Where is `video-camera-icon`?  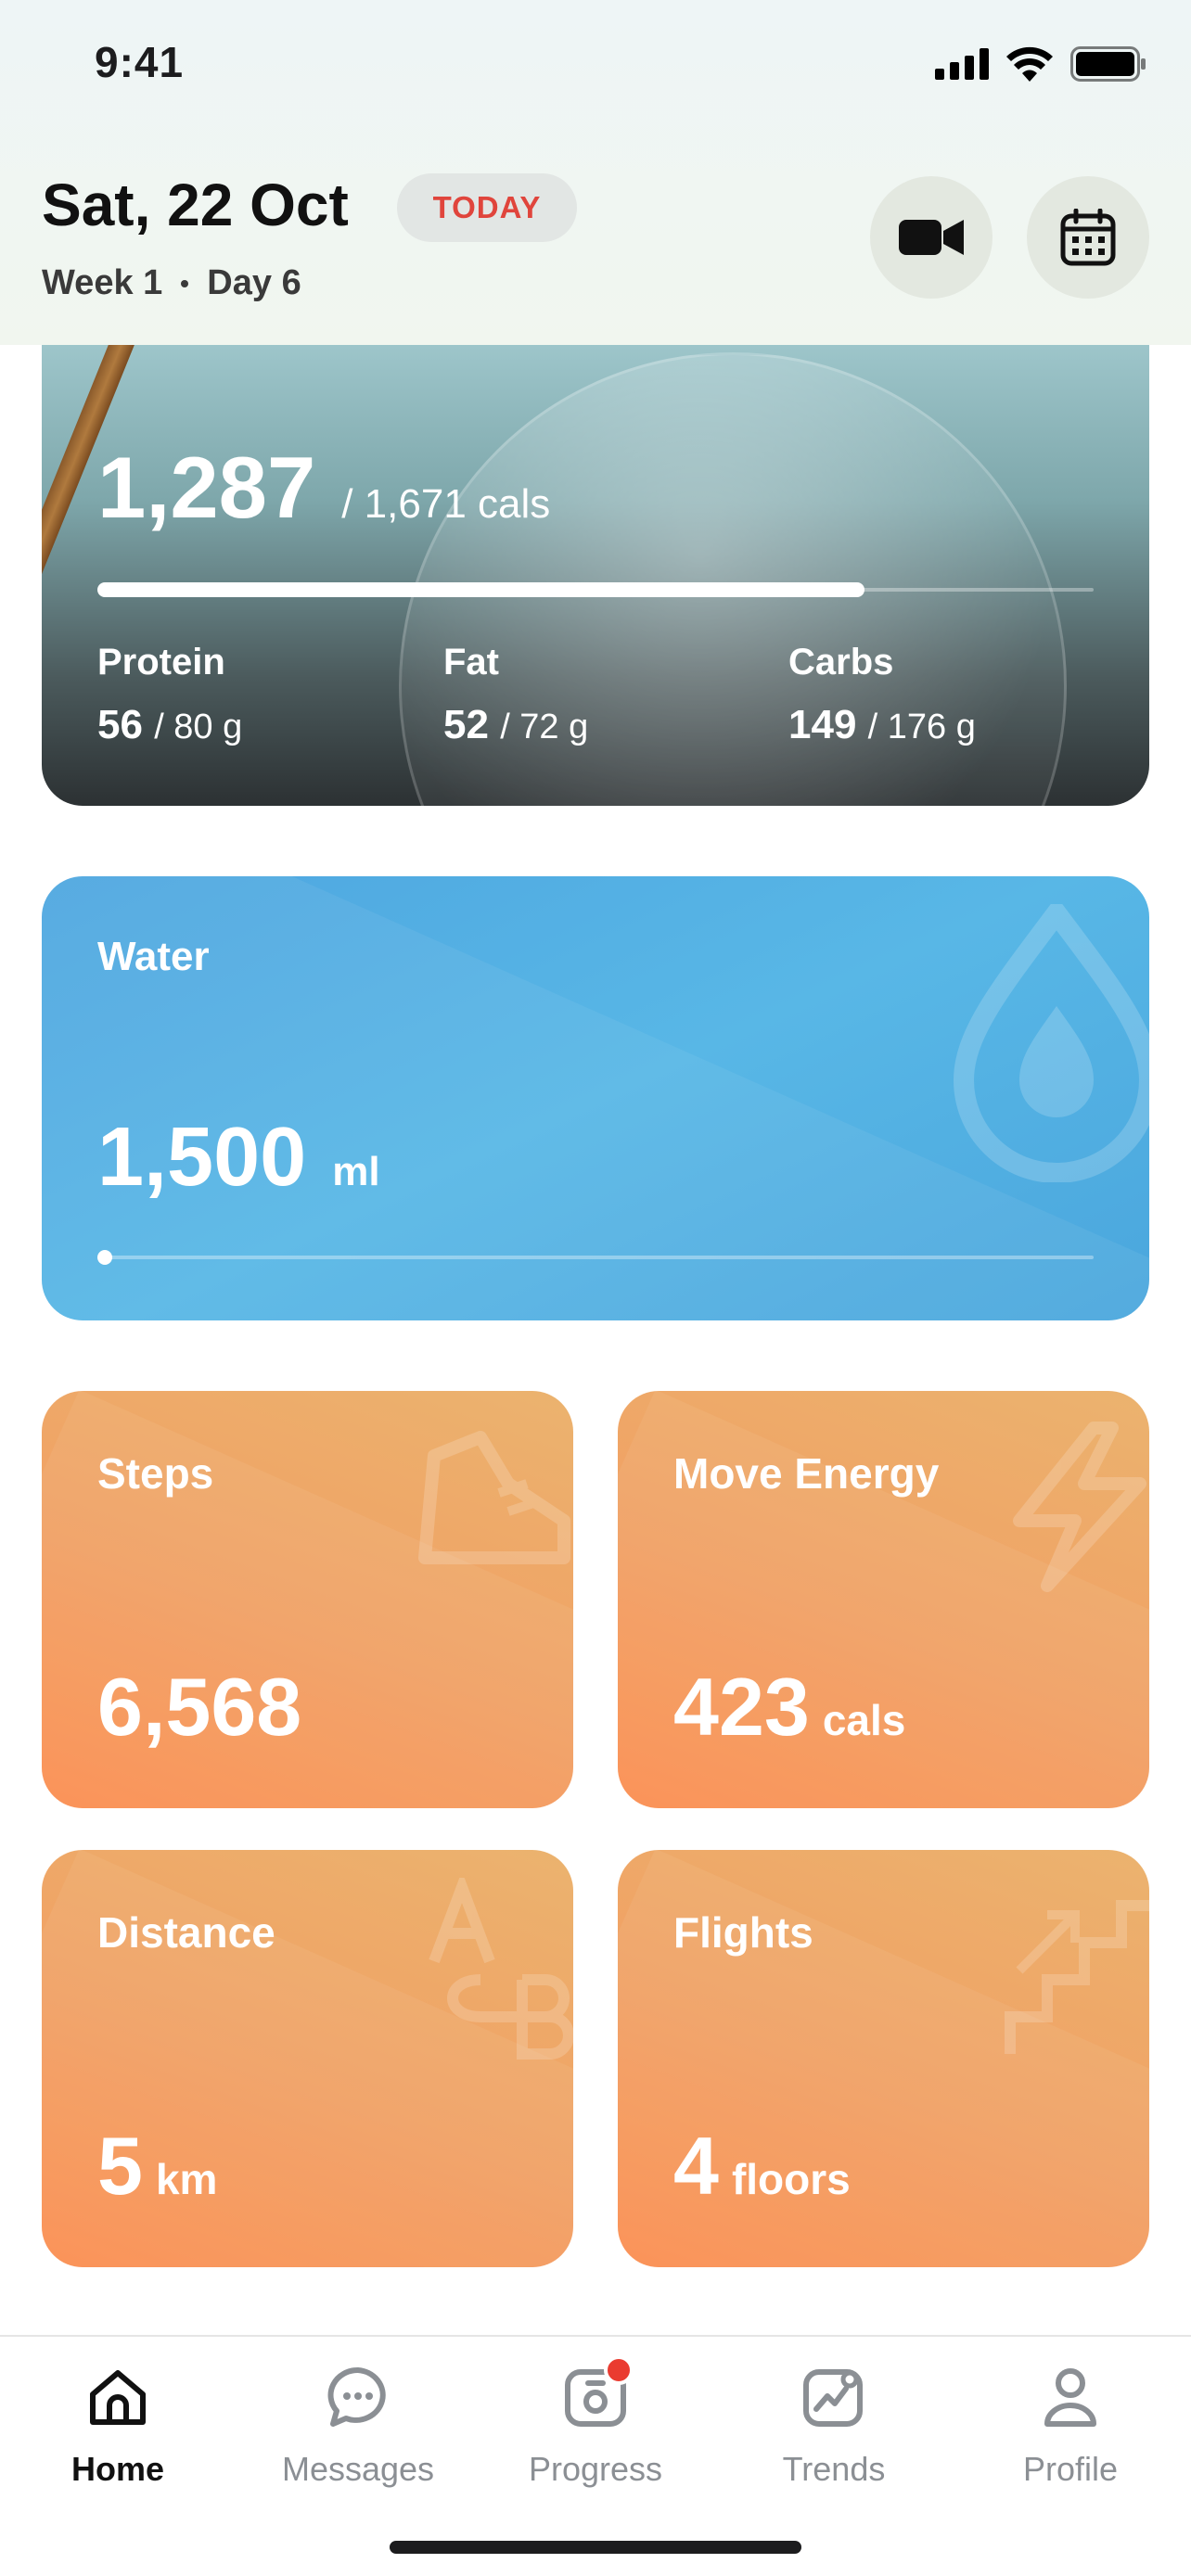 video-camera-icon is located at coordinates (931, 238).